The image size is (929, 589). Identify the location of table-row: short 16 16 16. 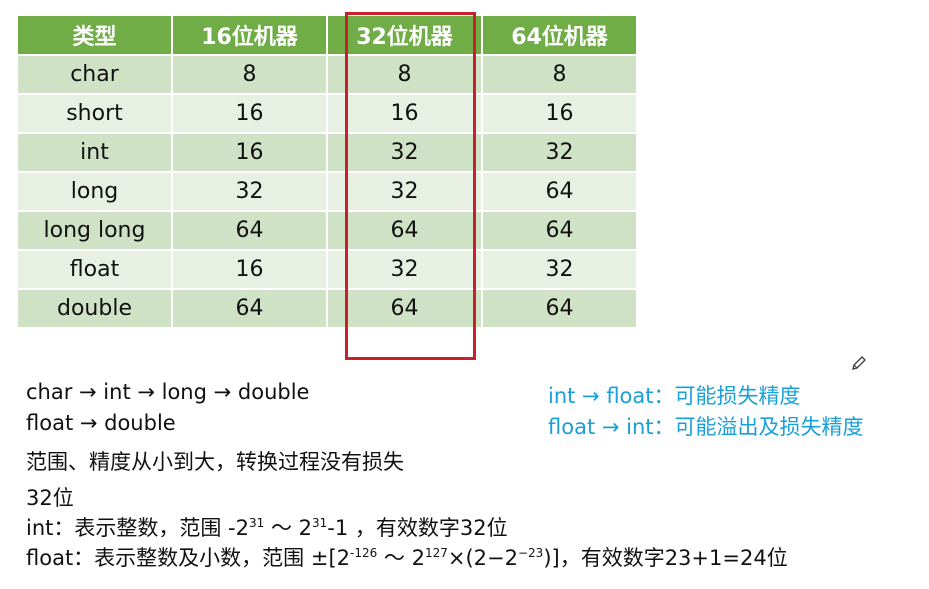
(327, 113).